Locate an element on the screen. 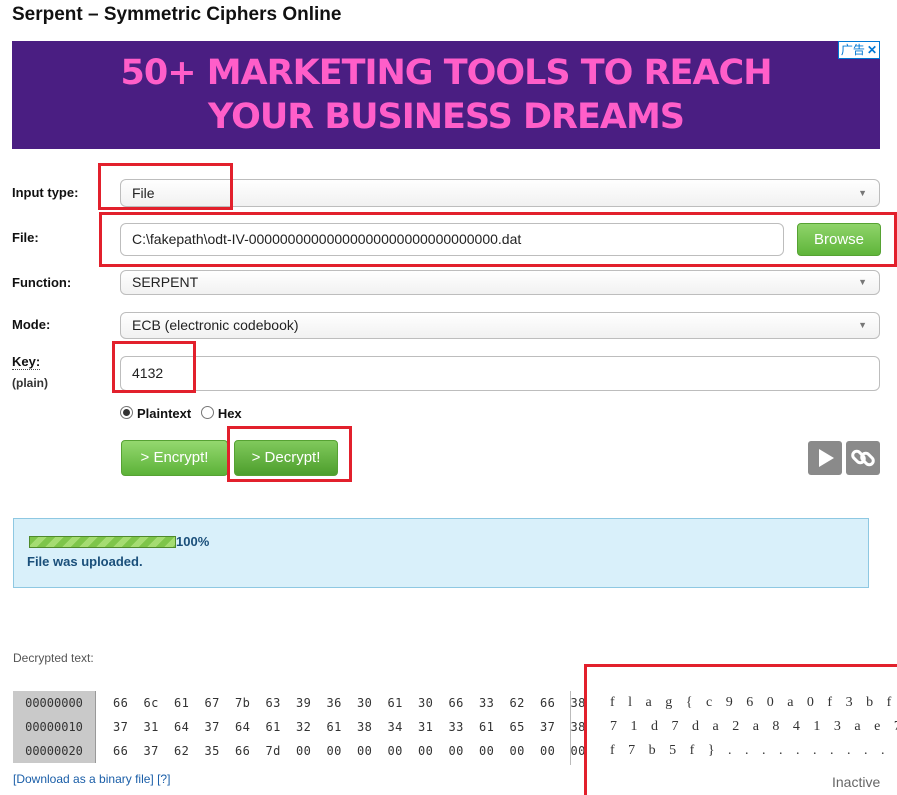 Image resolution: width=897 pixels, height=795 pixels. download-links: [Download as a binary file] [?] is located at coordinates (91, 779).